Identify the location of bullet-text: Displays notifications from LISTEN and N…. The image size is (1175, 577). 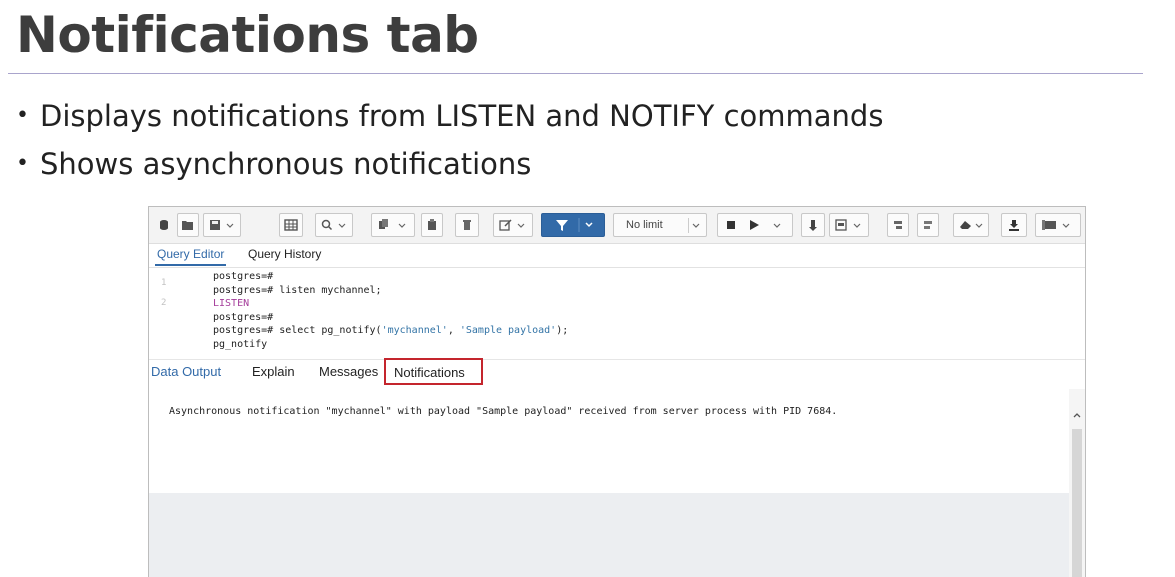
(462, 116).